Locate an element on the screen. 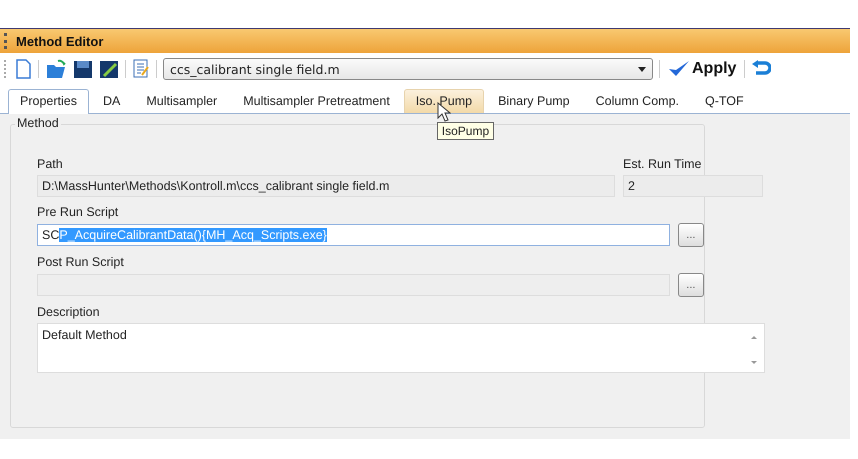 The image size is (858, 459). tab: Multisampler Pretreatment is located at coordinates (316, 101).